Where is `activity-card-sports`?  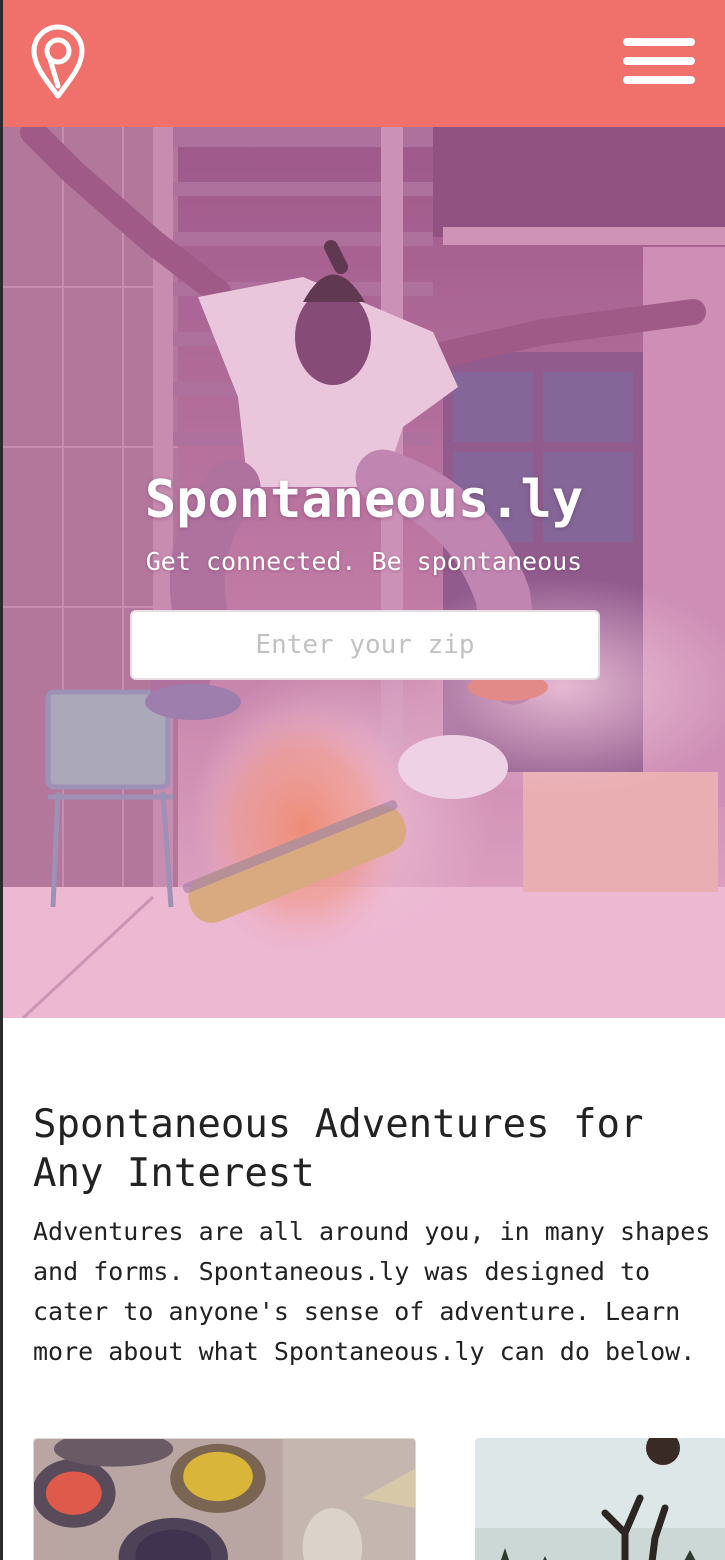 activity-card-sports is located at coordinates (600, 1499).